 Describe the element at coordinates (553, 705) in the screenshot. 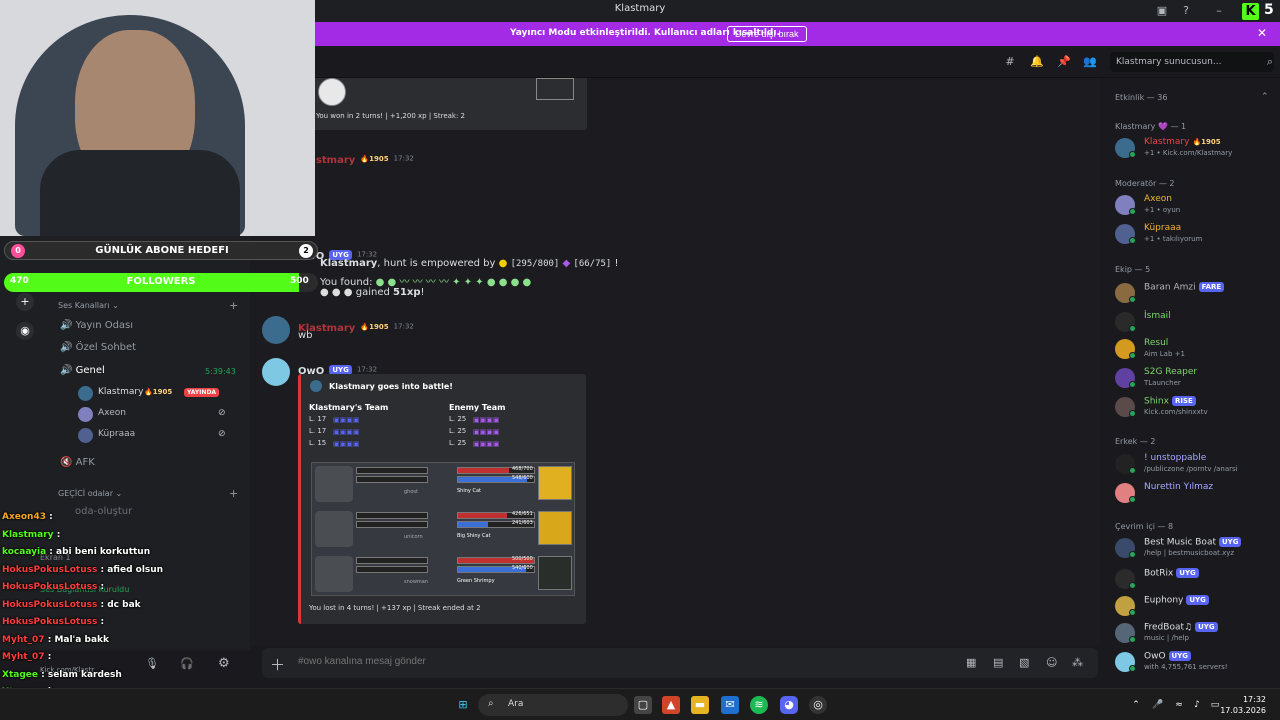

I see `taskbar-search: Ara` at that location.